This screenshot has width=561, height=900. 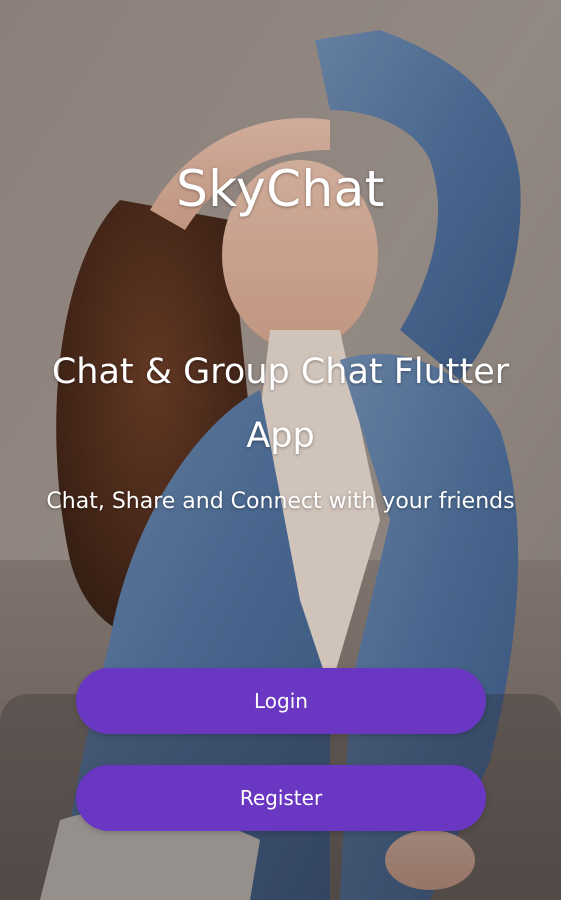 What do you see at coordinates (280, 404) in the screenshot?
I see `headline: Chat & Group Chat Flutter App` at bounding box center [280, 404].